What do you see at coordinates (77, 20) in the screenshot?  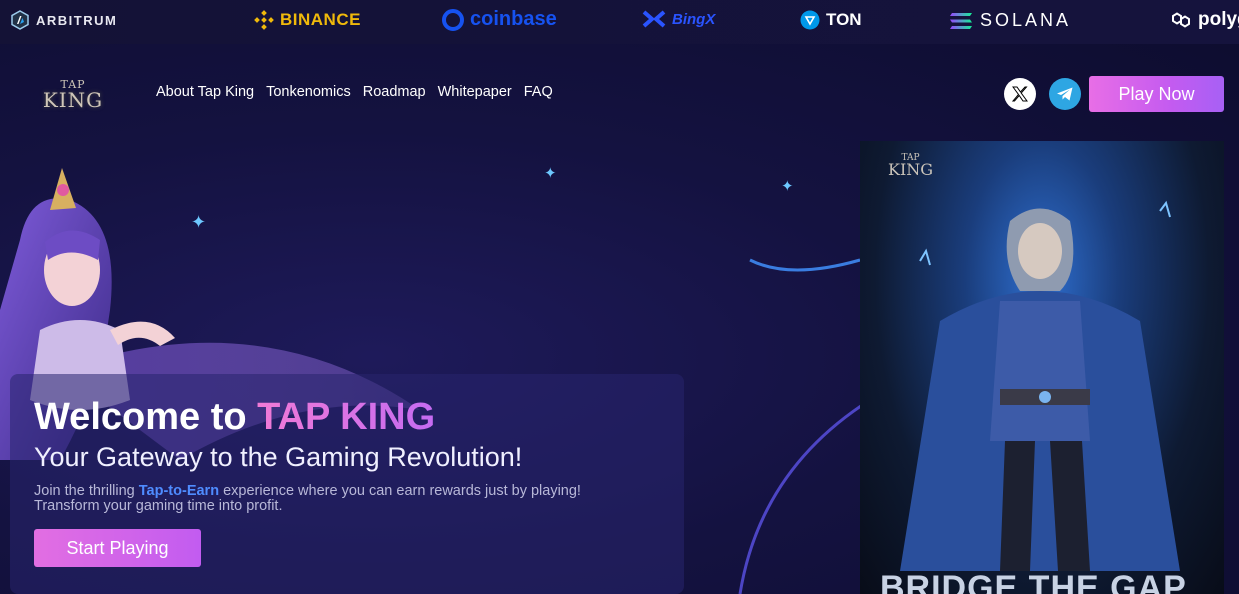 I see `partner-arbitrum-label: ARBITRUM` at bounding box center [77, 20].